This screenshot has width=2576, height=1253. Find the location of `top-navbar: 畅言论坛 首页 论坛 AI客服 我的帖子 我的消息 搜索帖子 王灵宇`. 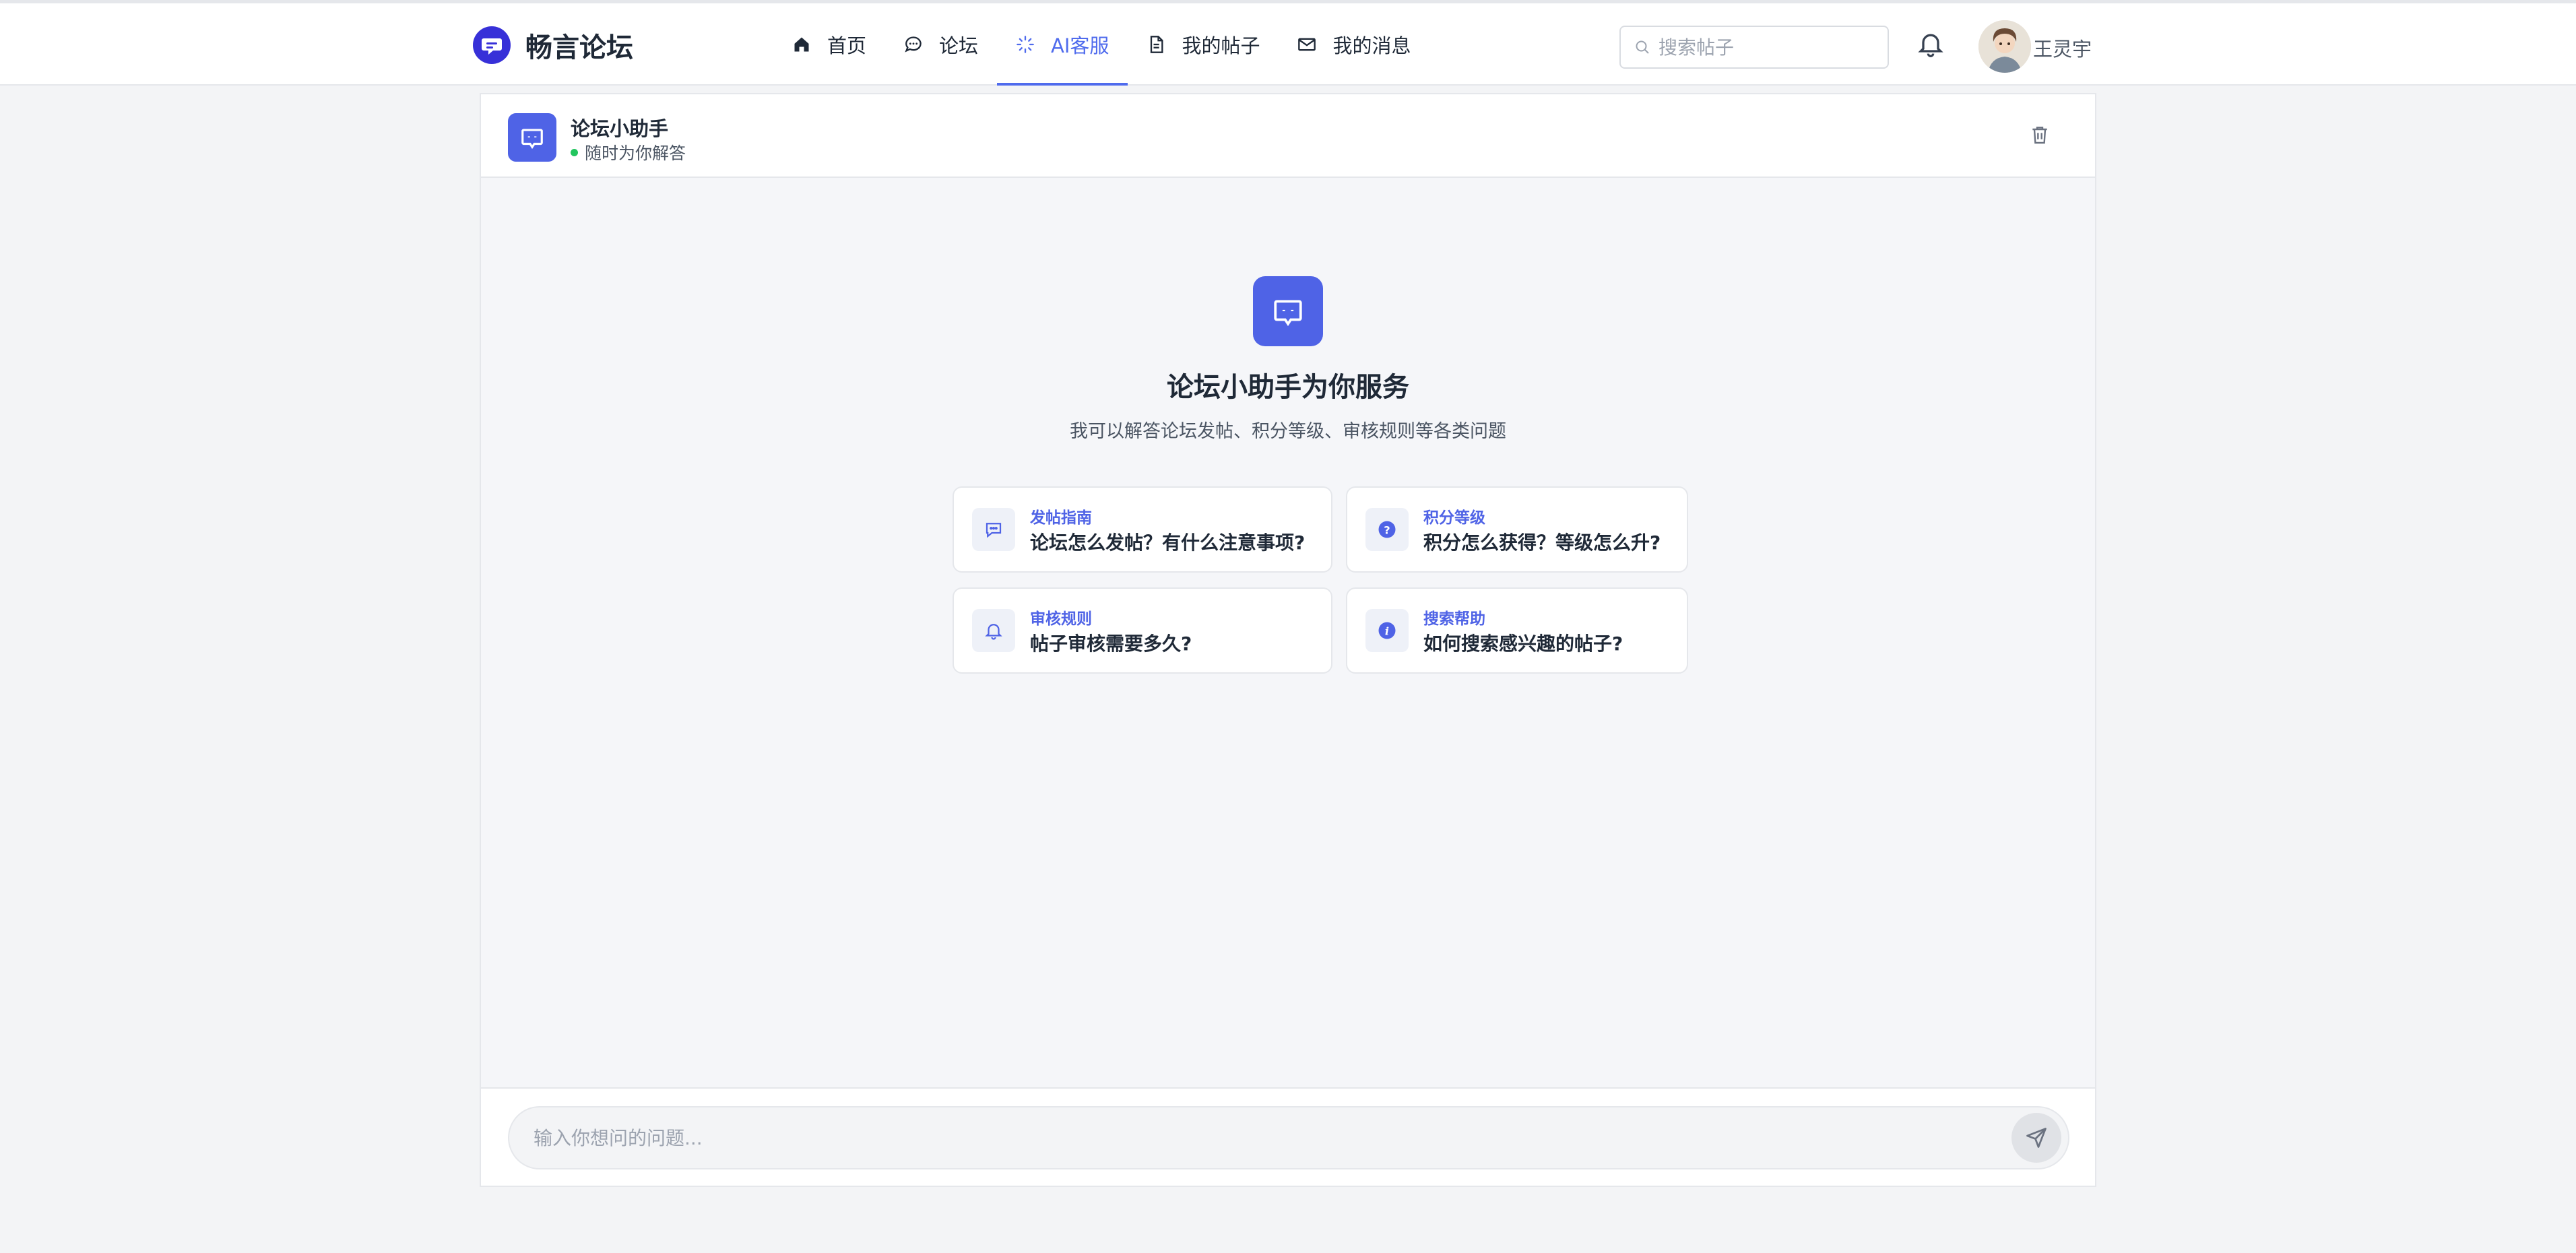

top-navbar: 畅言论坛 首页 论坛 AI客服 我的帖子 我的消息 搜索帖子 王灵宇 is located at coordinates (1288, 43).